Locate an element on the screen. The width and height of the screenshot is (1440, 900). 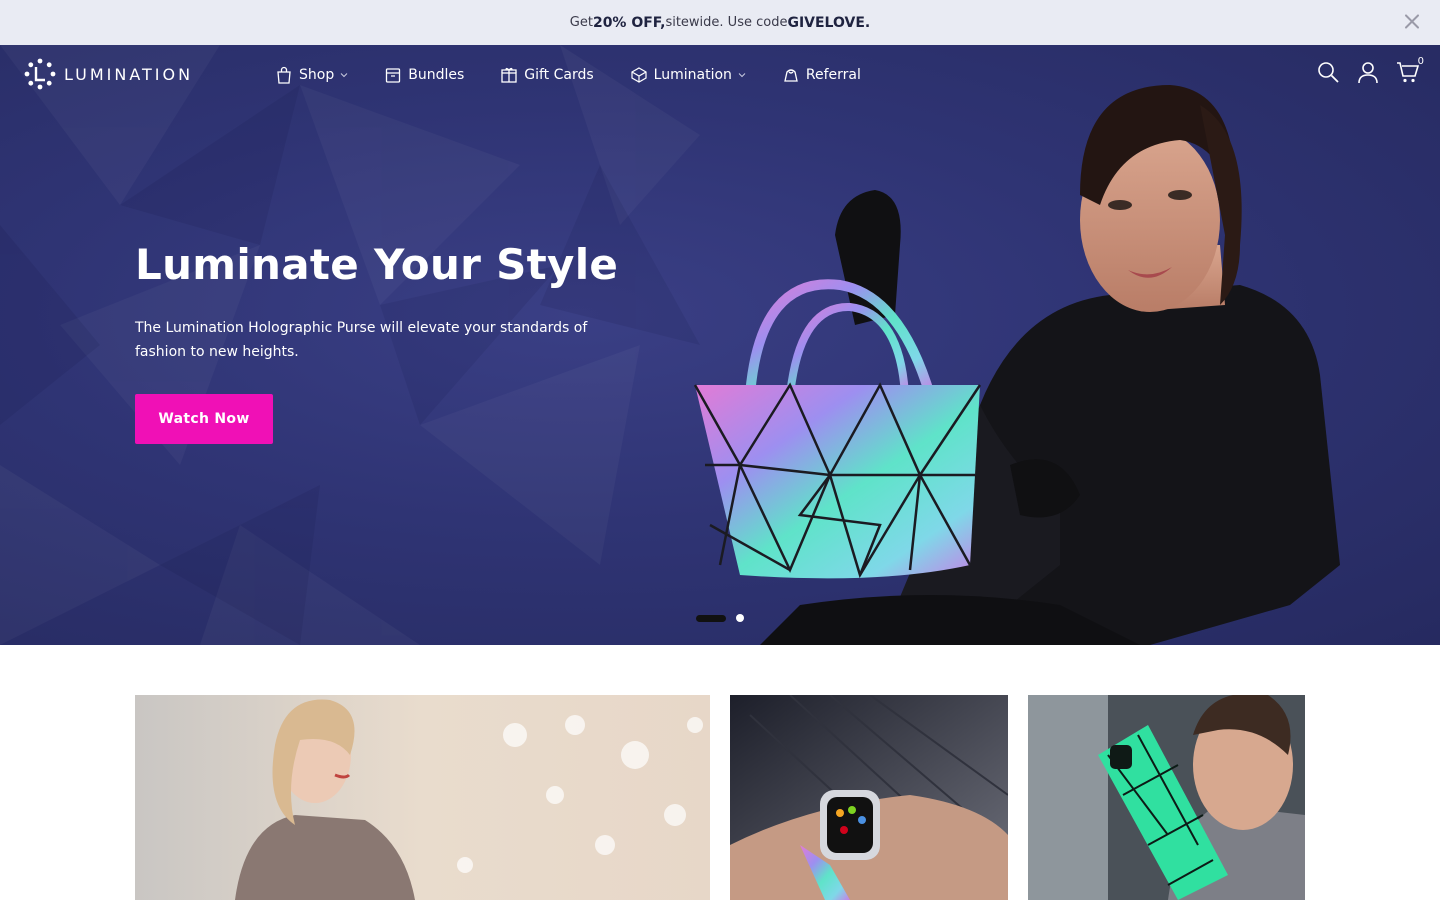
banner-image-watch is located at coordinates (869, 797).